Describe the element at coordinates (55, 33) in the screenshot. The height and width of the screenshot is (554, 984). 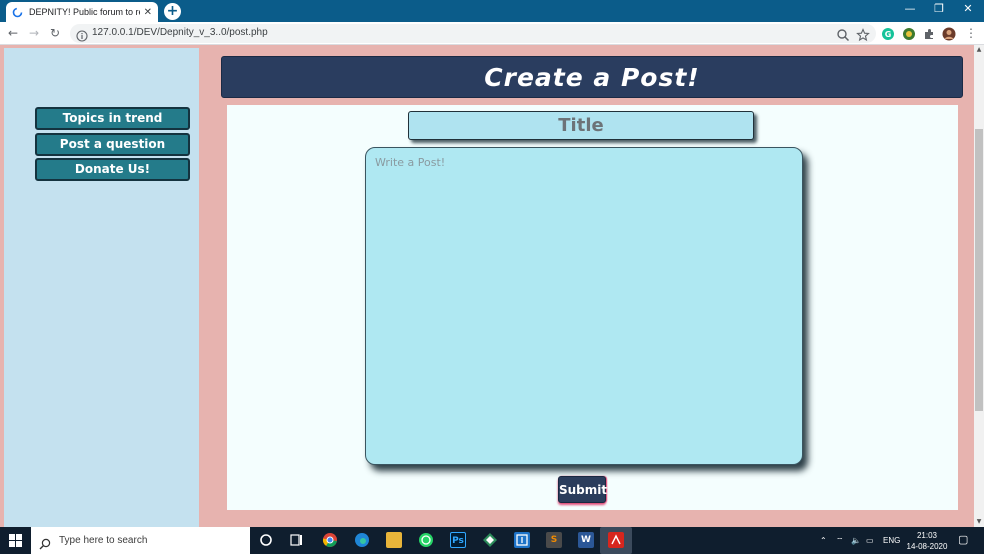
I see `reload-button: ↻` at that location.